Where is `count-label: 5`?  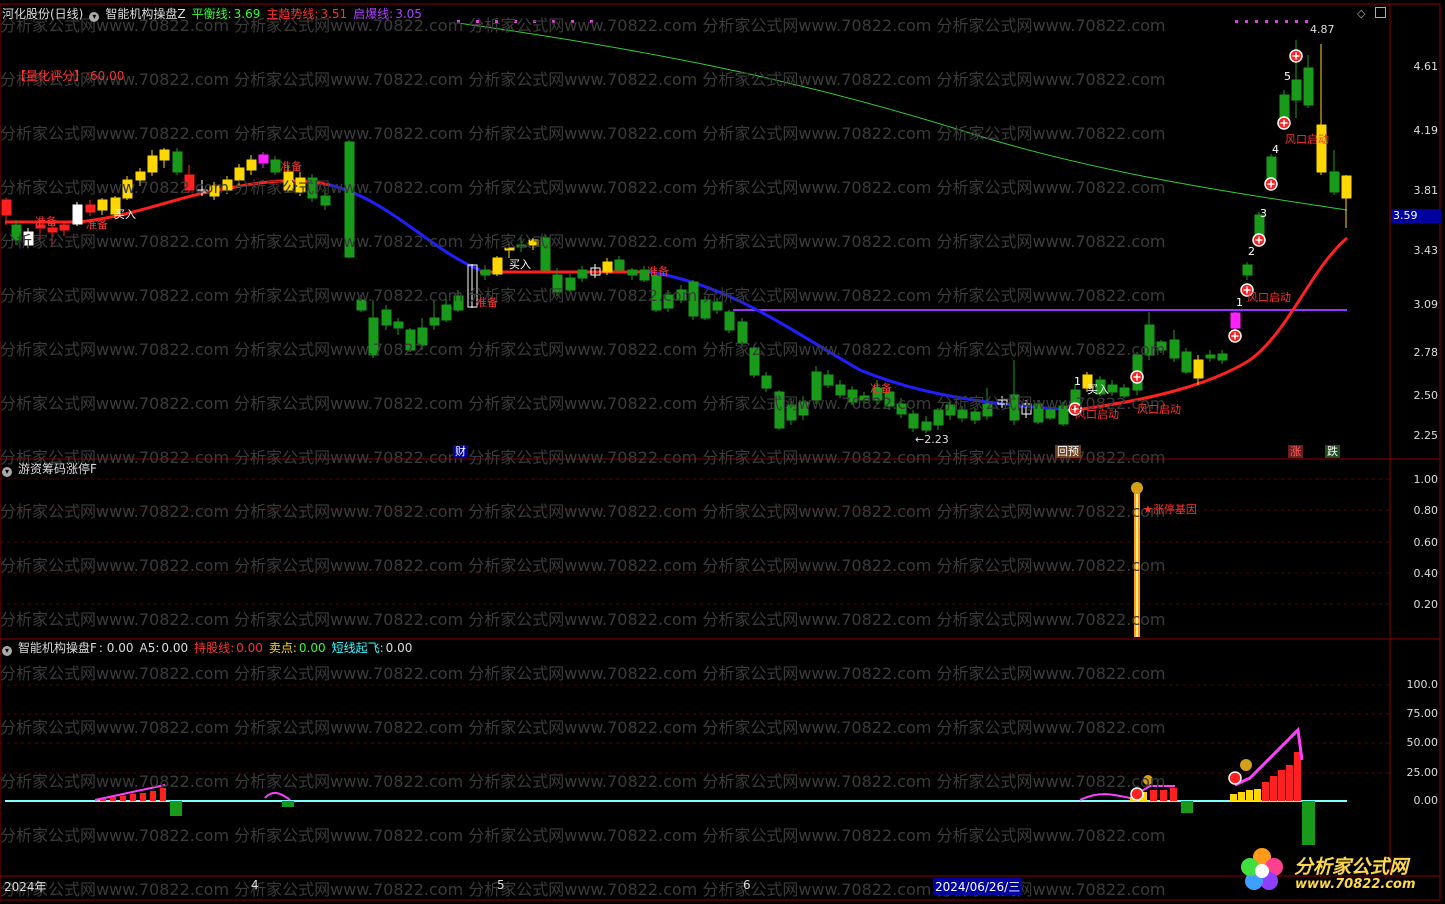
count-label: 5 is located at coordinates (1287, 76).